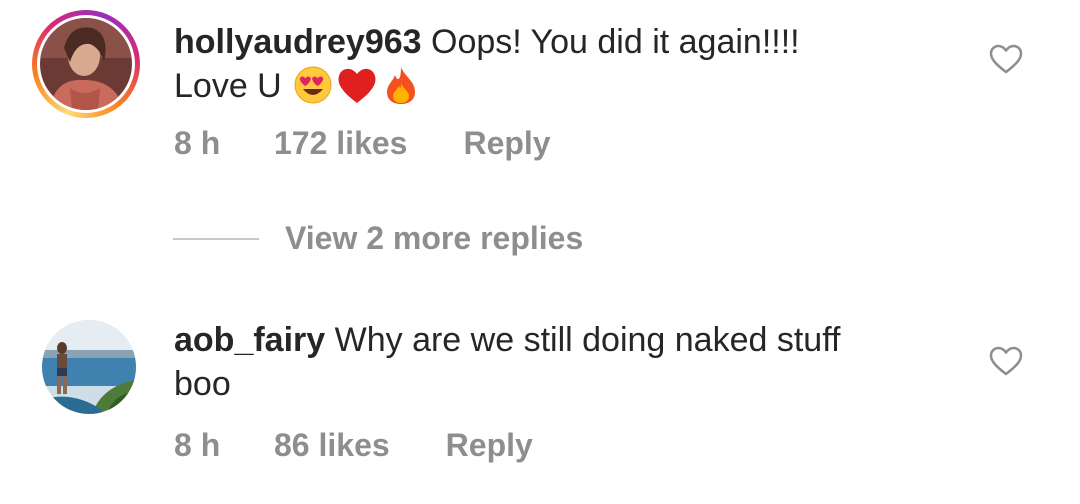 The height and width of the screenshot is (504, 1080). What do you see at coordinates (610, 42) in the screenshot?
I see `comment-text: Oops! You did it again!!!!` at bounding box center [610, 42].